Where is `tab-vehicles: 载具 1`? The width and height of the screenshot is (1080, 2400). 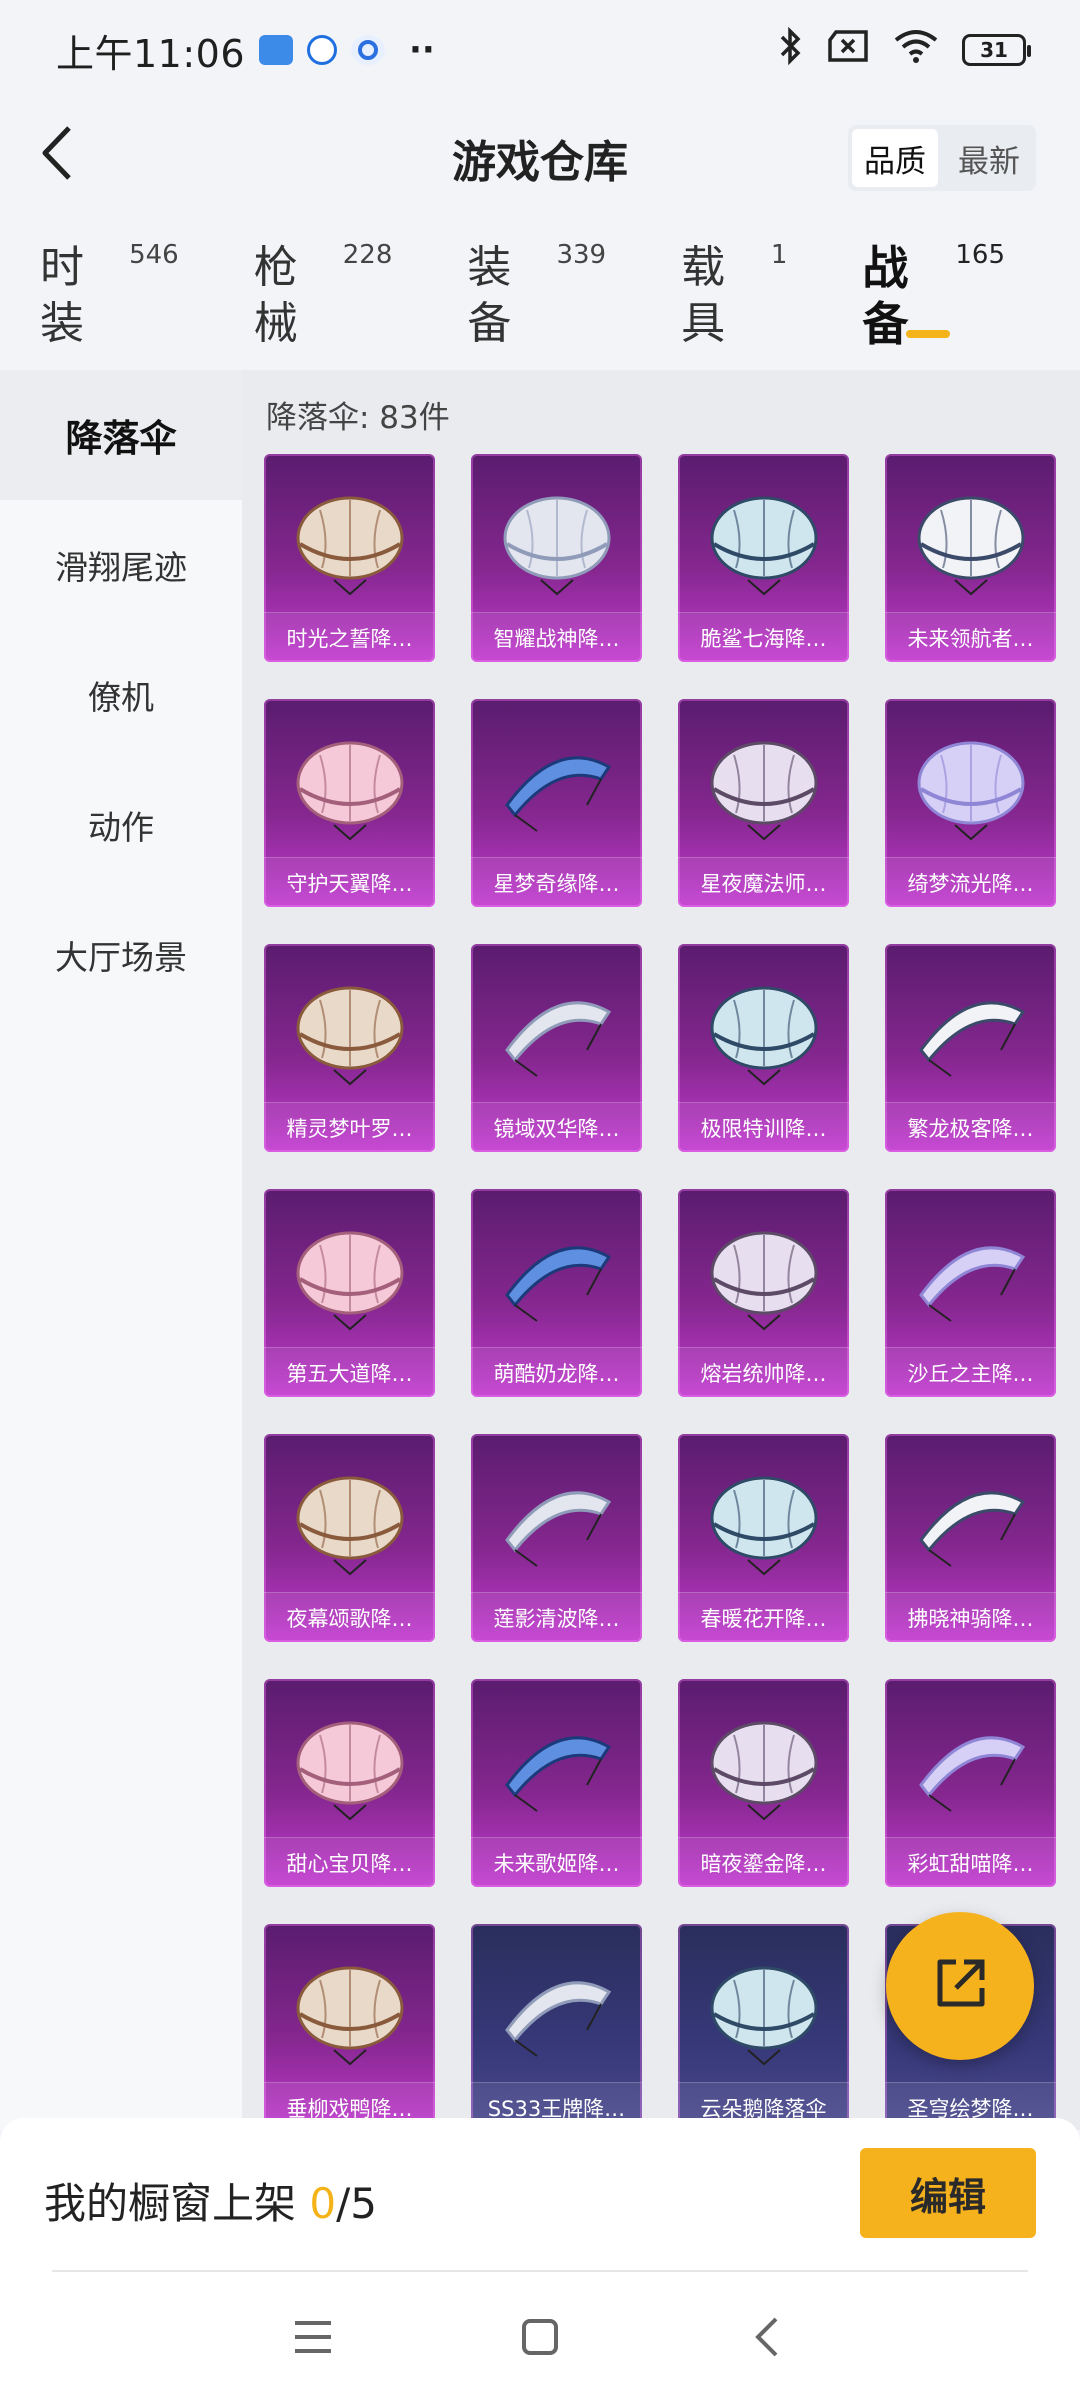 tab-vehicles: 载具 1 is located at coordinates (734, 296).